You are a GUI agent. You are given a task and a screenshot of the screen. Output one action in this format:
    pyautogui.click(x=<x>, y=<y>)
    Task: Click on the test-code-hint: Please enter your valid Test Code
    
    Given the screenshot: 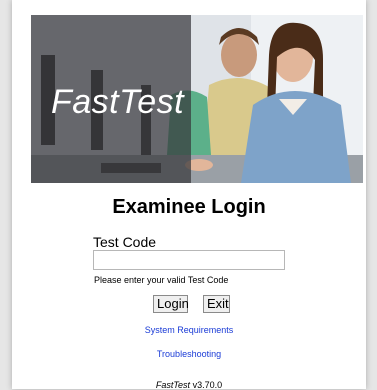 What is the action you would take?
    pyautogui.click(x=161, y=280)
    